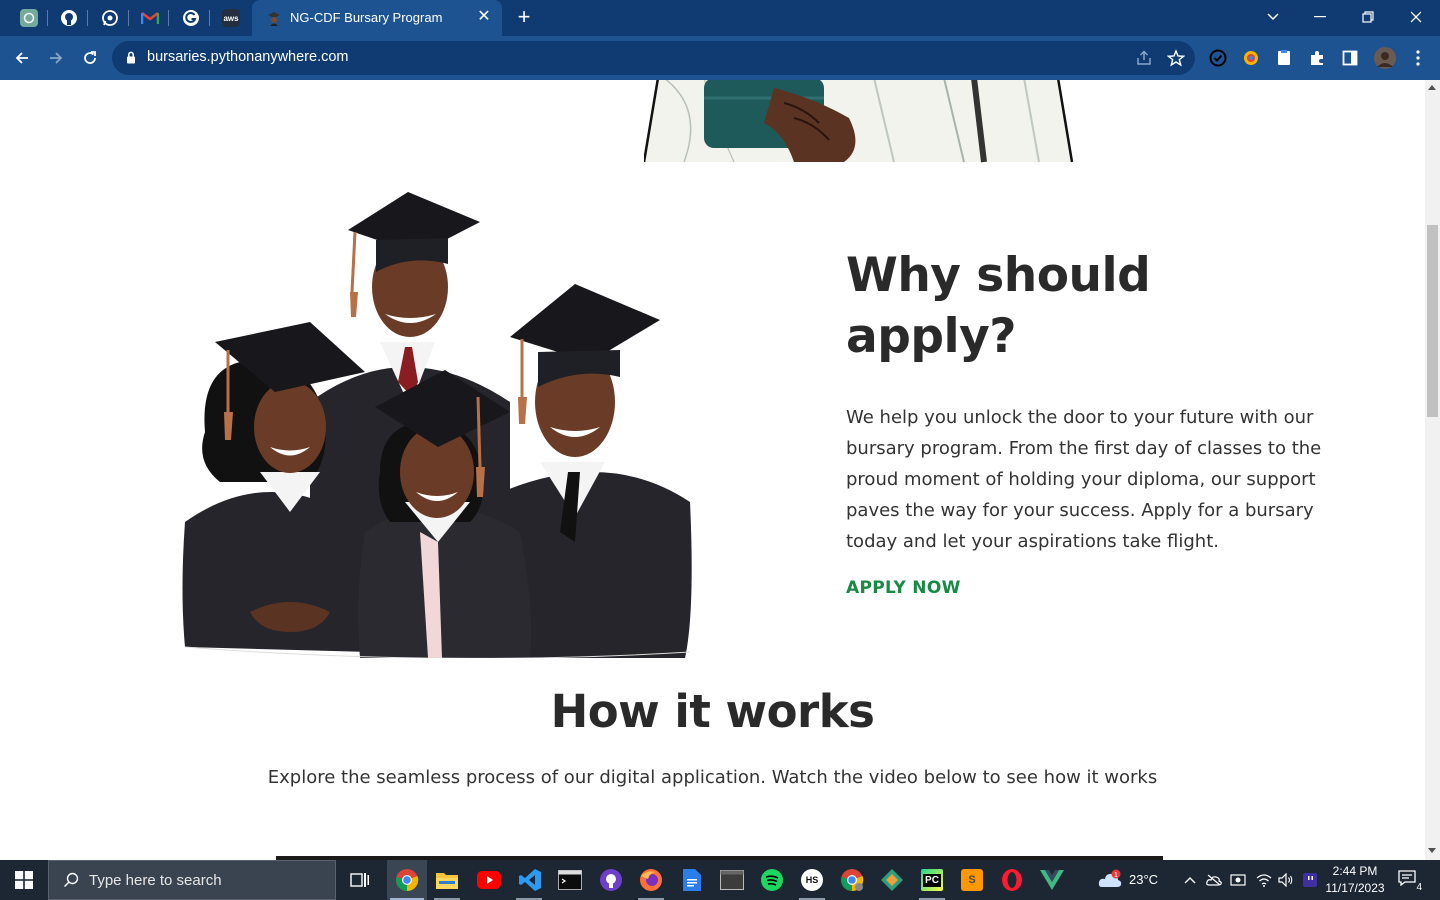 The height and width of the screenshot is (900, 1440). I want to click on restore-window-icon, so click(1368, 17).